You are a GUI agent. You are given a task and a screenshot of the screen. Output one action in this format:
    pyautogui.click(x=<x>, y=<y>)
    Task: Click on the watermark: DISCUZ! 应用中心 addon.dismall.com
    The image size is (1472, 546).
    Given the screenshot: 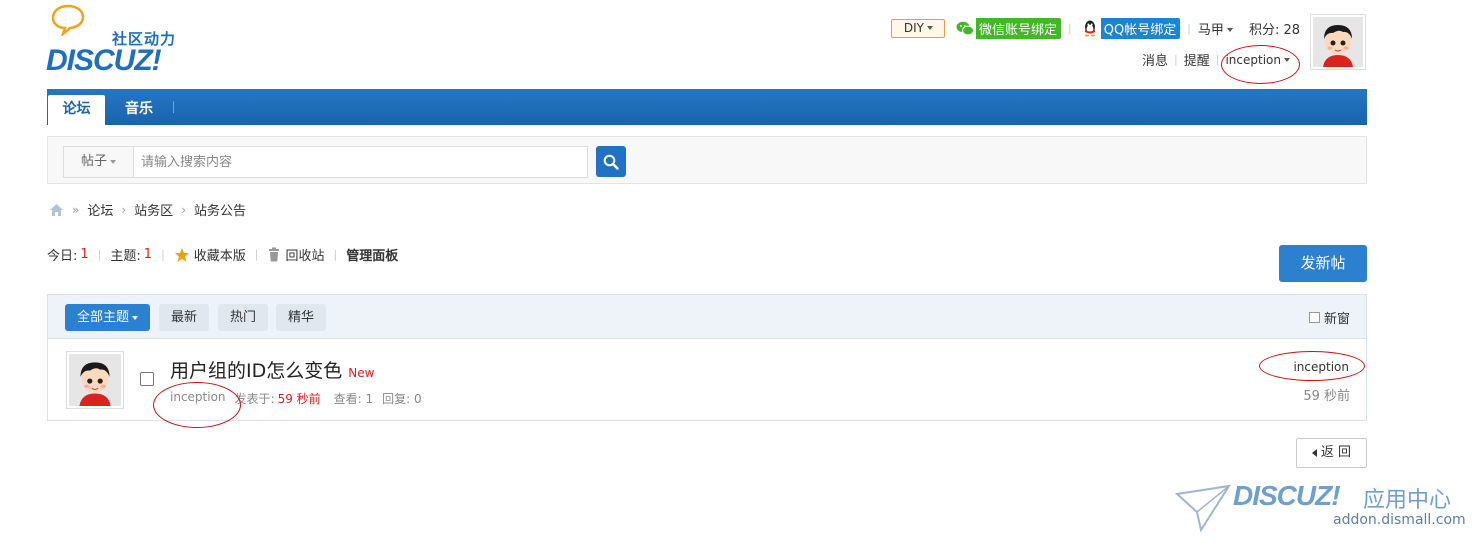 What is the action you would take?
    pyautogui.click(x=1320, y=508)
    